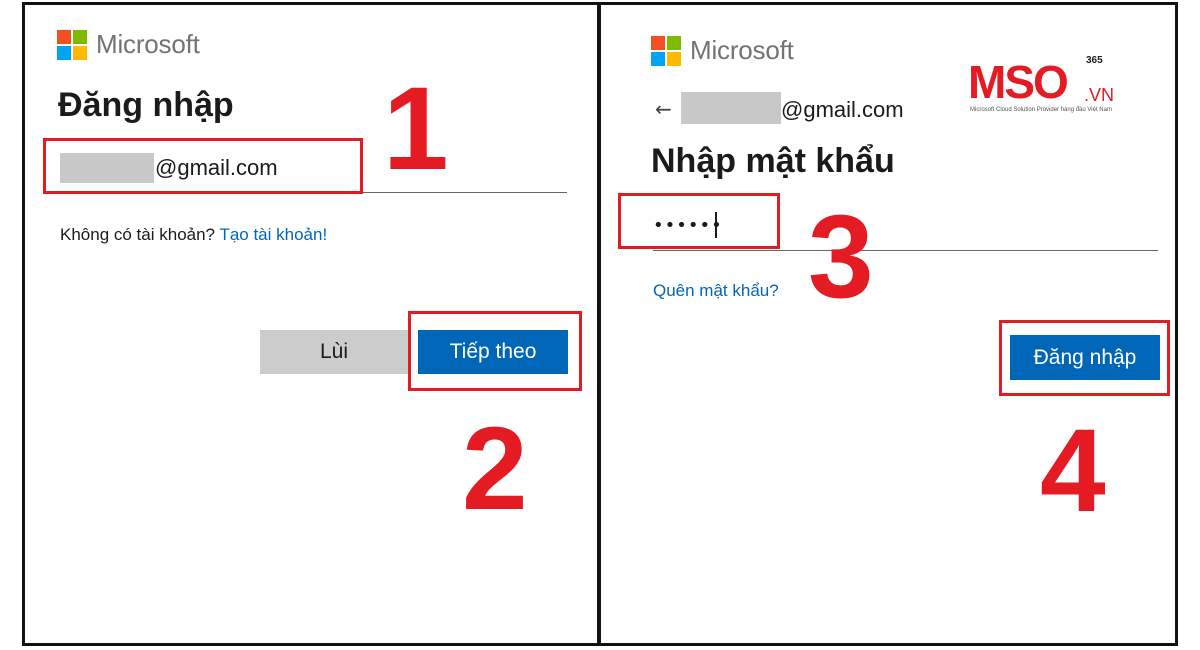 The height and width of the screenshot is (650, 1200). What do you see at coordinates (146, 105) in the screenshot?
I see `page-title: Đăng nhập` at bounding box center [146, 105].